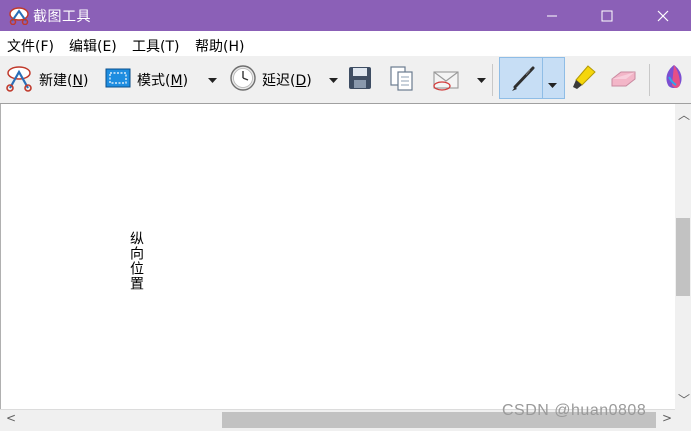 Image resolution: width=691 pixels, height=431 pixels. What do you see at coordinates (683, 420) in the screenshot?
I see `scroll-corner` at bounding box center [683, 420].